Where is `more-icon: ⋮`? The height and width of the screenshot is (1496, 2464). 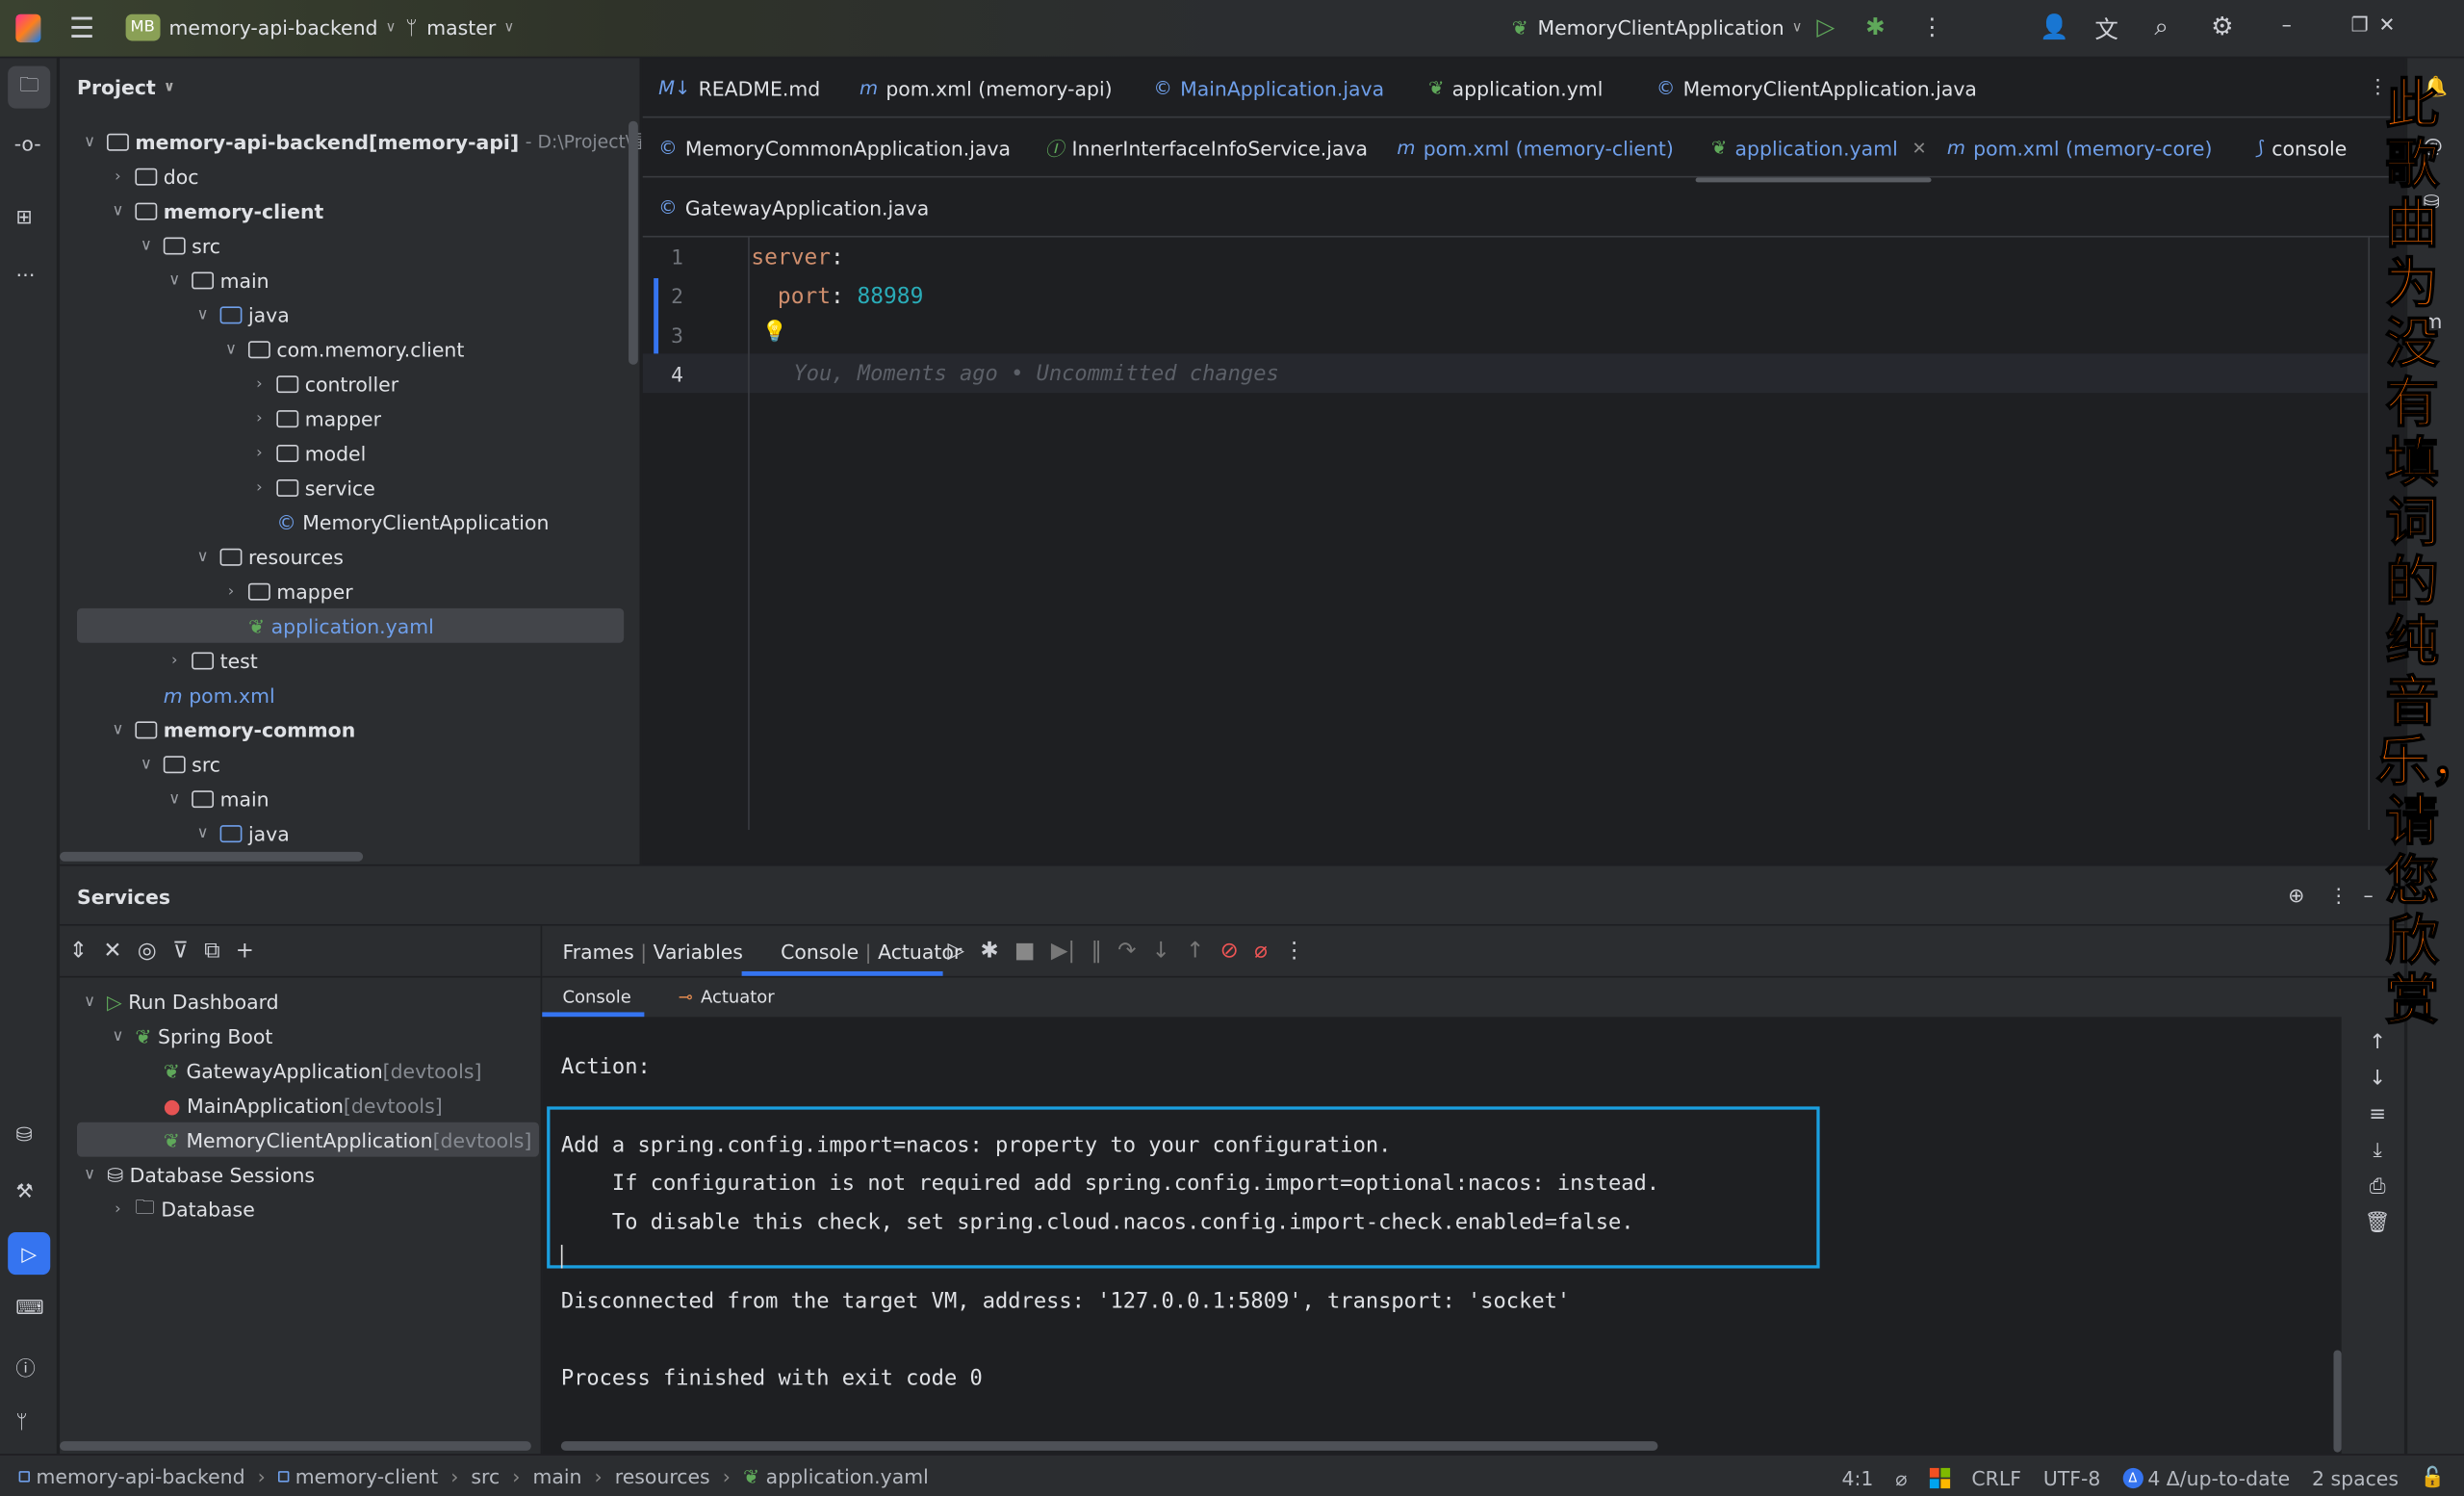
more-icon: ⋮ is located at coordinates (1931, 26).